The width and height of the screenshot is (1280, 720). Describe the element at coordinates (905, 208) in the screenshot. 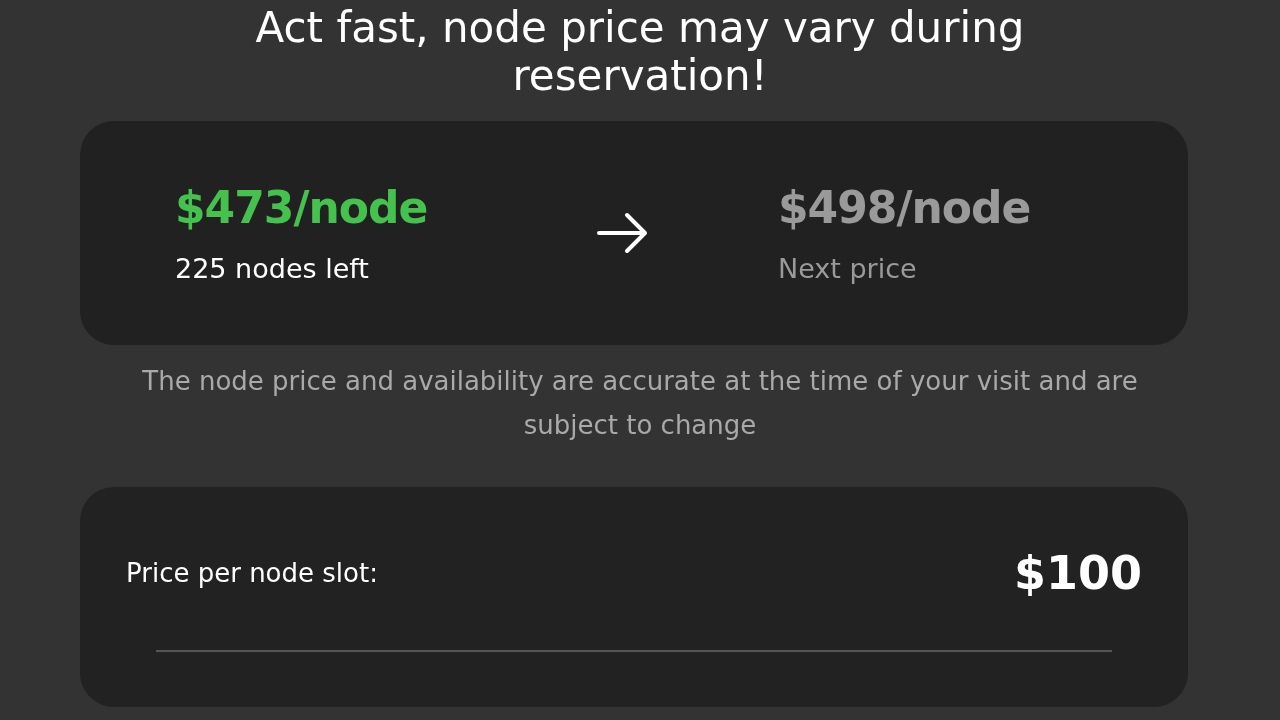

I see `next-price: $498/node` at that location.